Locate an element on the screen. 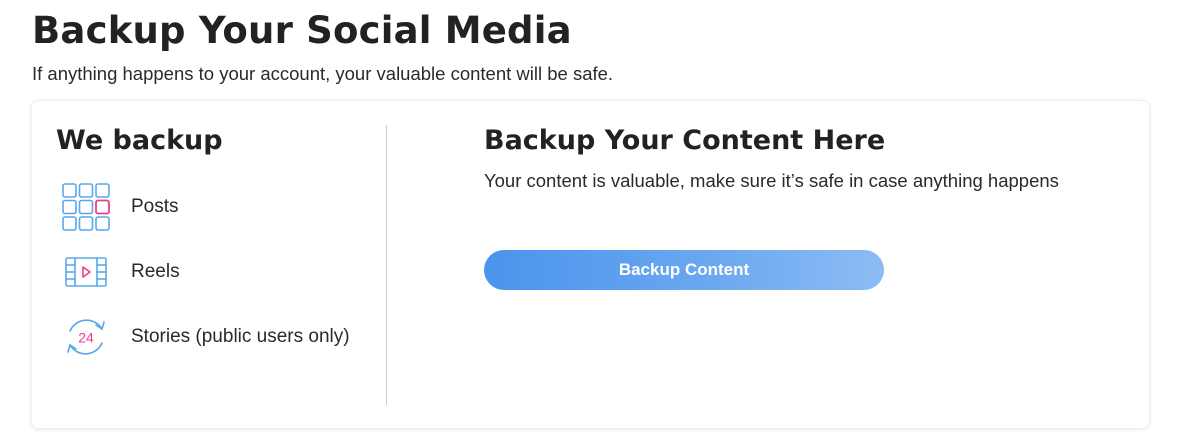  stories-24-icon-text: 24 is located at coordinates (86, 338).